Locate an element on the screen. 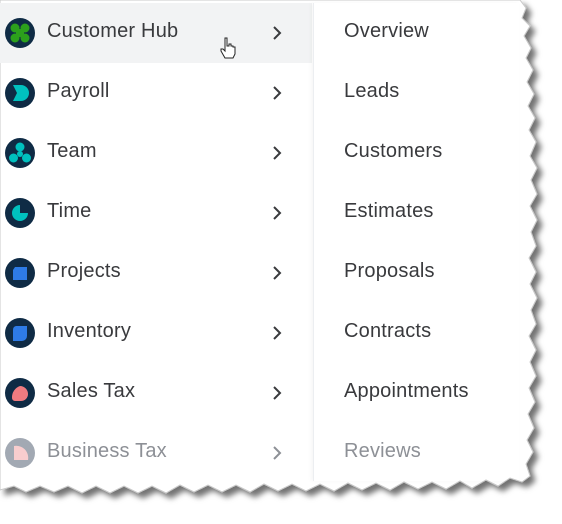 The width and height of the screenshot is (562, 524). hand-cursor-icon is located at coordinates (228, 50).